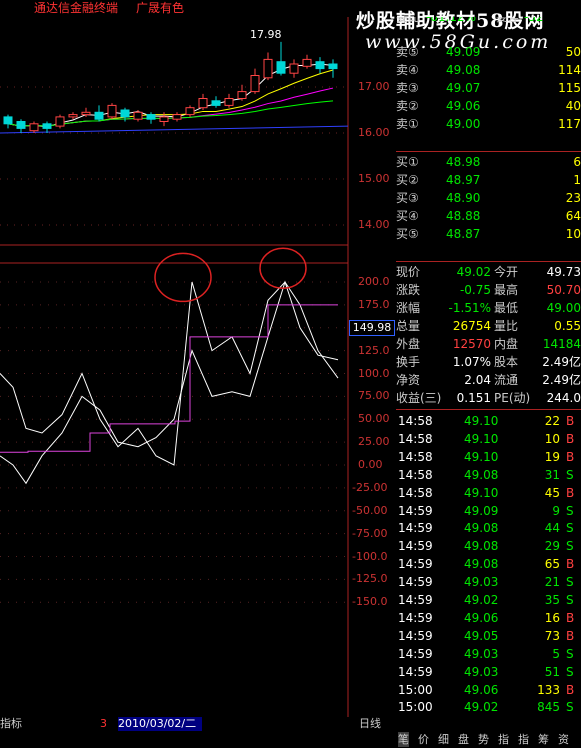 This screenshot has width=581, height=748. I want to click on indicator-name: 指标, so click(11, 724).